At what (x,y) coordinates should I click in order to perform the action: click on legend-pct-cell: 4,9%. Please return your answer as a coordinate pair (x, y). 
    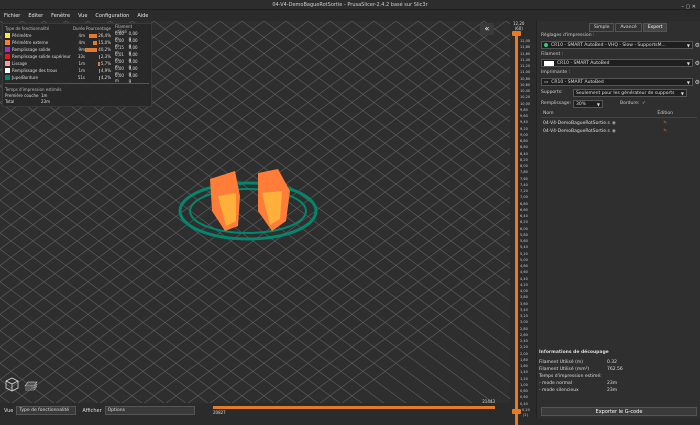
    Looking at the image, I should click on (98, 70).